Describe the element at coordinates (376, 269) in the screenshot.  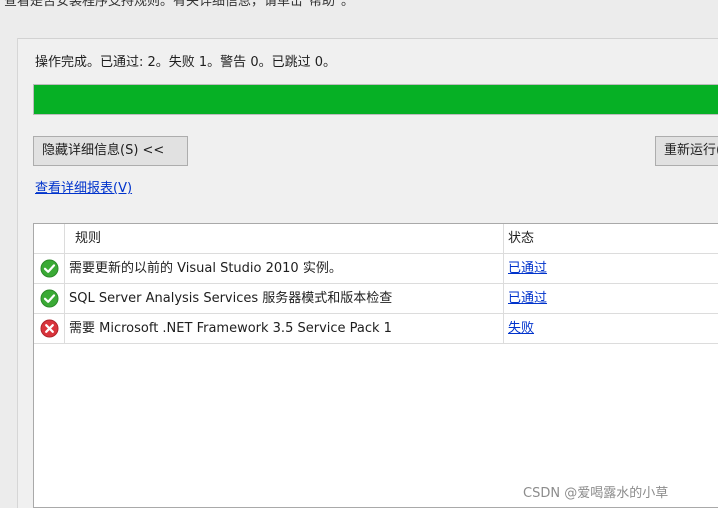
I see `table-row: 需要更新的以前的 Visual Studio 2010 实例。 已通过` at that location.